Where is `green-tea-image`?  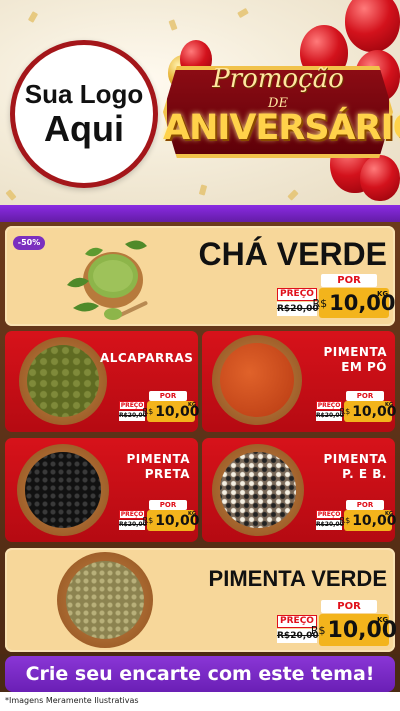 green-tea-image is located at coordinates (107, 280).